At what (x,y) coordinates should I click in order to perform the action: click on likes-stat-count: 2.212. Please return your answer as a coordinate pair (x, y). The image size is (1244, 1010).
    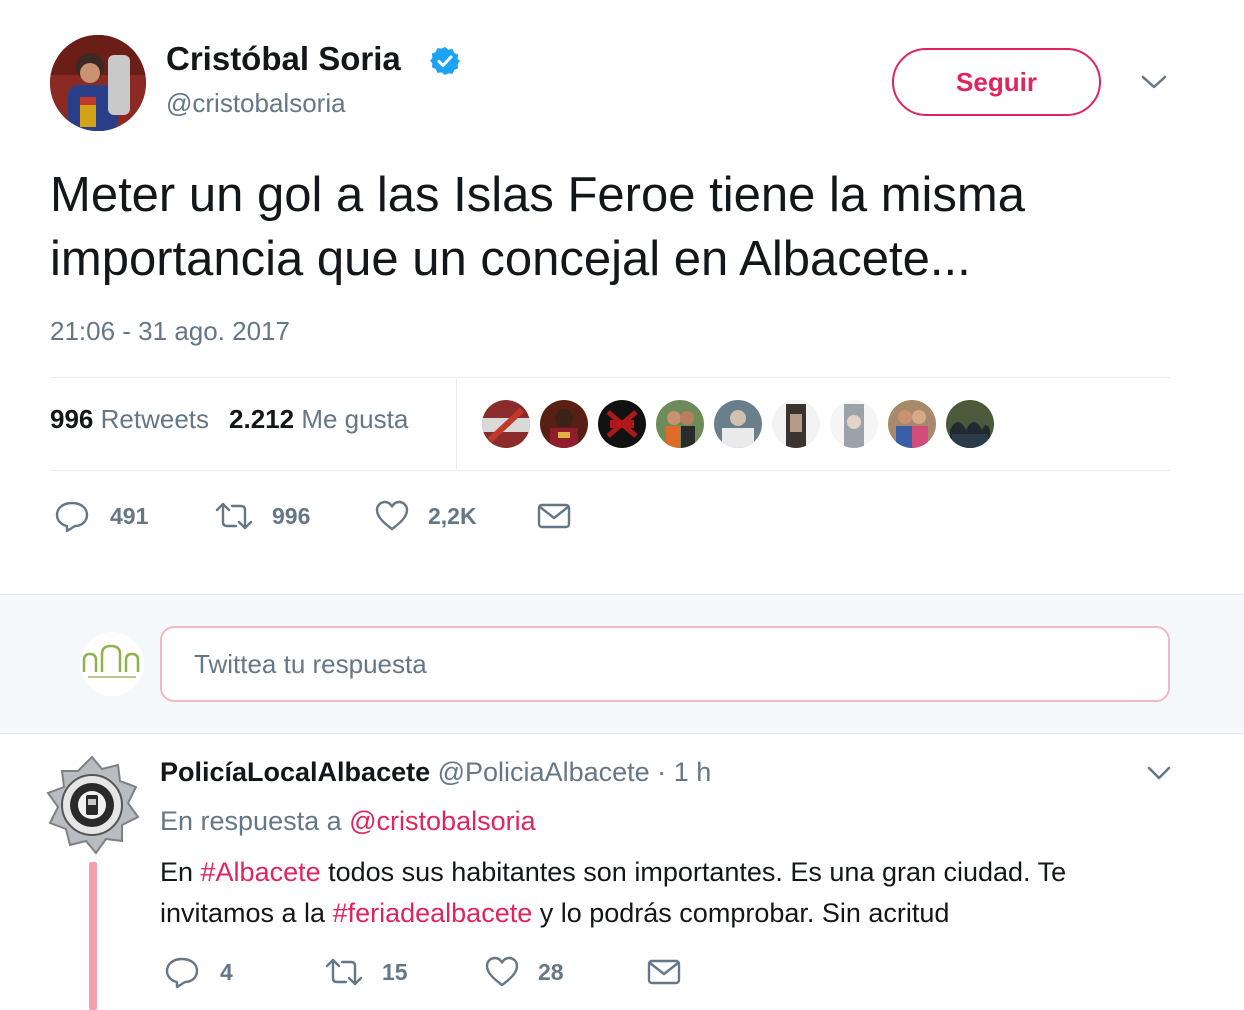
    Looking at the image, I should click on (262, 419).